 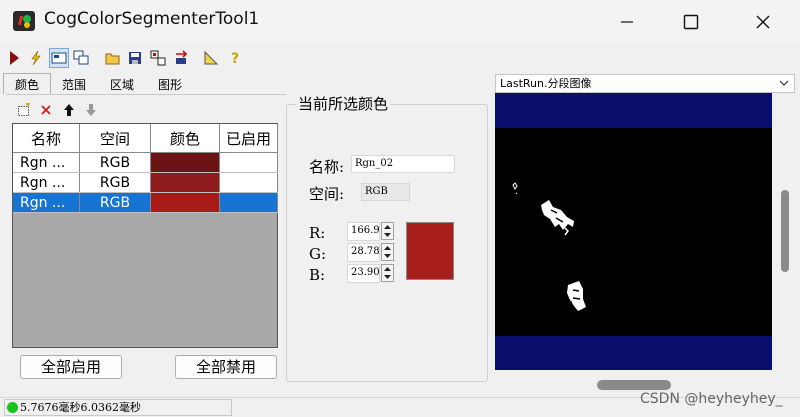 What do you see at coordinates (546, 83) in the screenshot?
I see `image-source-selected: LastRun.分段图像` at bounding box center [546, 83].